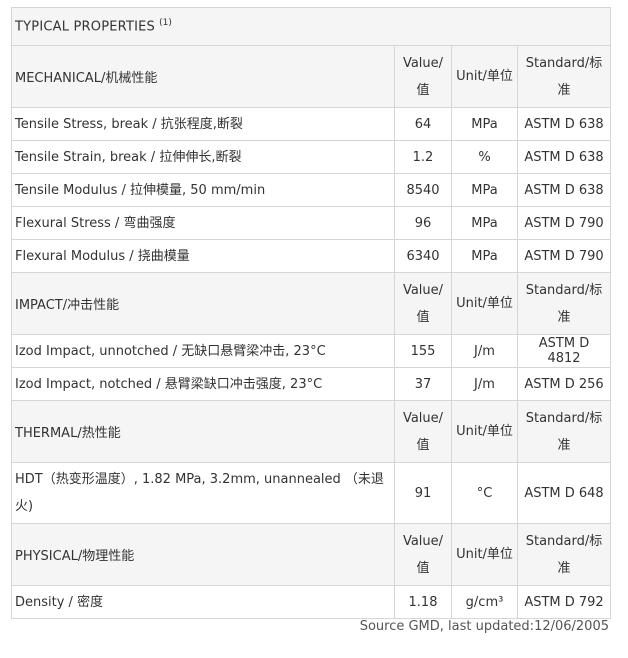 Image resolution: width=628 pixels, height=658 pixels. Describe the element at coordinates (423, 351) in the screenshot. I see `property-value: 155` at that location.